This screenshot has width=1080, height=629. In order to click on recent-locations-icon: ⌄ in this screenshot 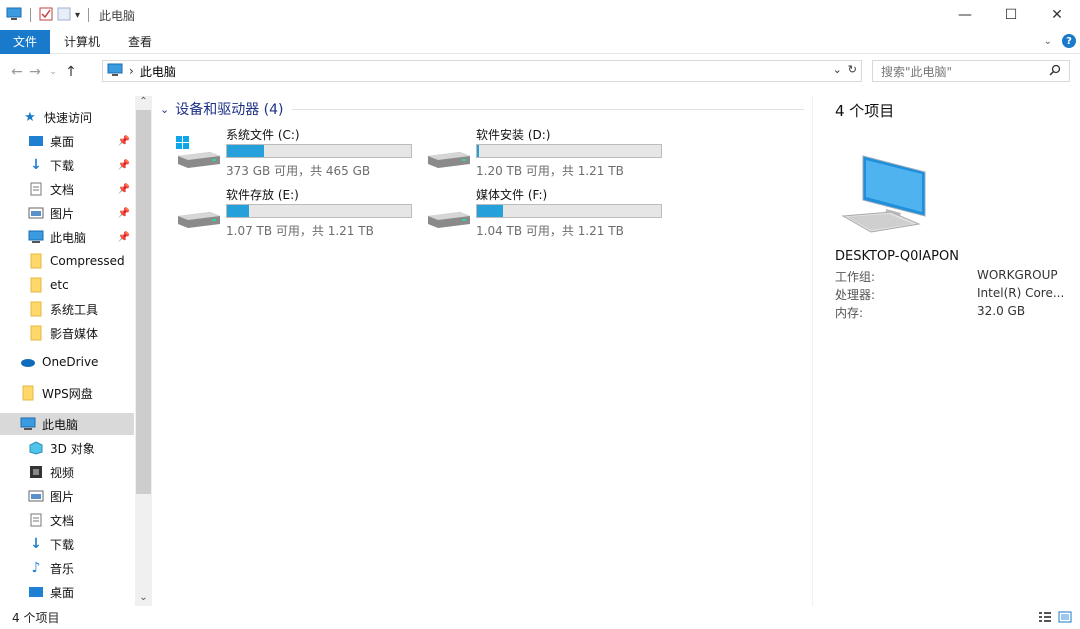, I will do `click(53, 72)`.